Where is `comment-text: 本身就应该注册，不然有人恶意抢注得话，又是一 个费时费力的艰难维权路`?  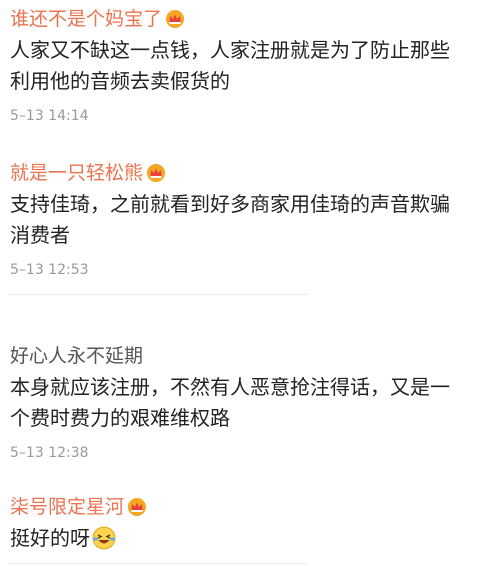
comment-text: 本身就应该注册，不然有人恶意抢注得话，又是一 个费时费力的艰难维权路 is located at coordinates (247, 403).